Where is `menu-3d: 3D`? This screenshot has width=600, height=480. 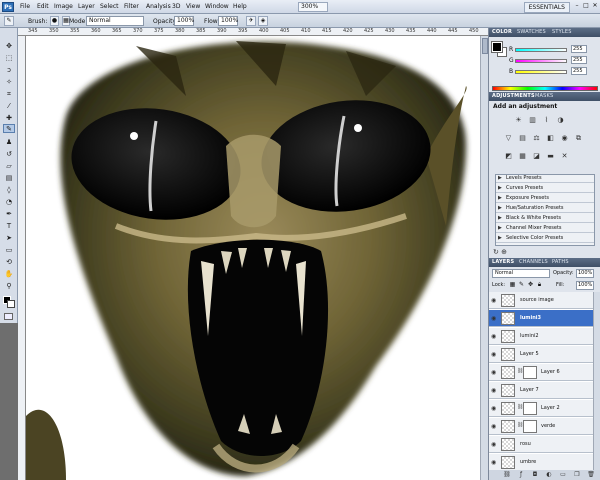 menu-3d: 3D is located at coordinates (176, 6).